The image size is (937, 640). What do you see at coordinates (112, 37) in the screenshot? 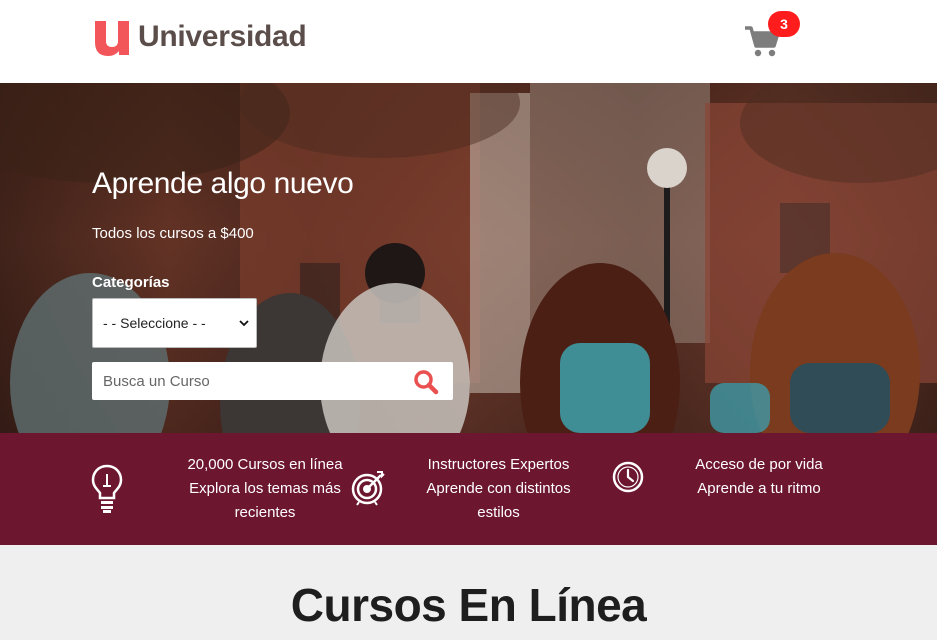
I see `logo-mark-icon` at bounding box center [112, 37].